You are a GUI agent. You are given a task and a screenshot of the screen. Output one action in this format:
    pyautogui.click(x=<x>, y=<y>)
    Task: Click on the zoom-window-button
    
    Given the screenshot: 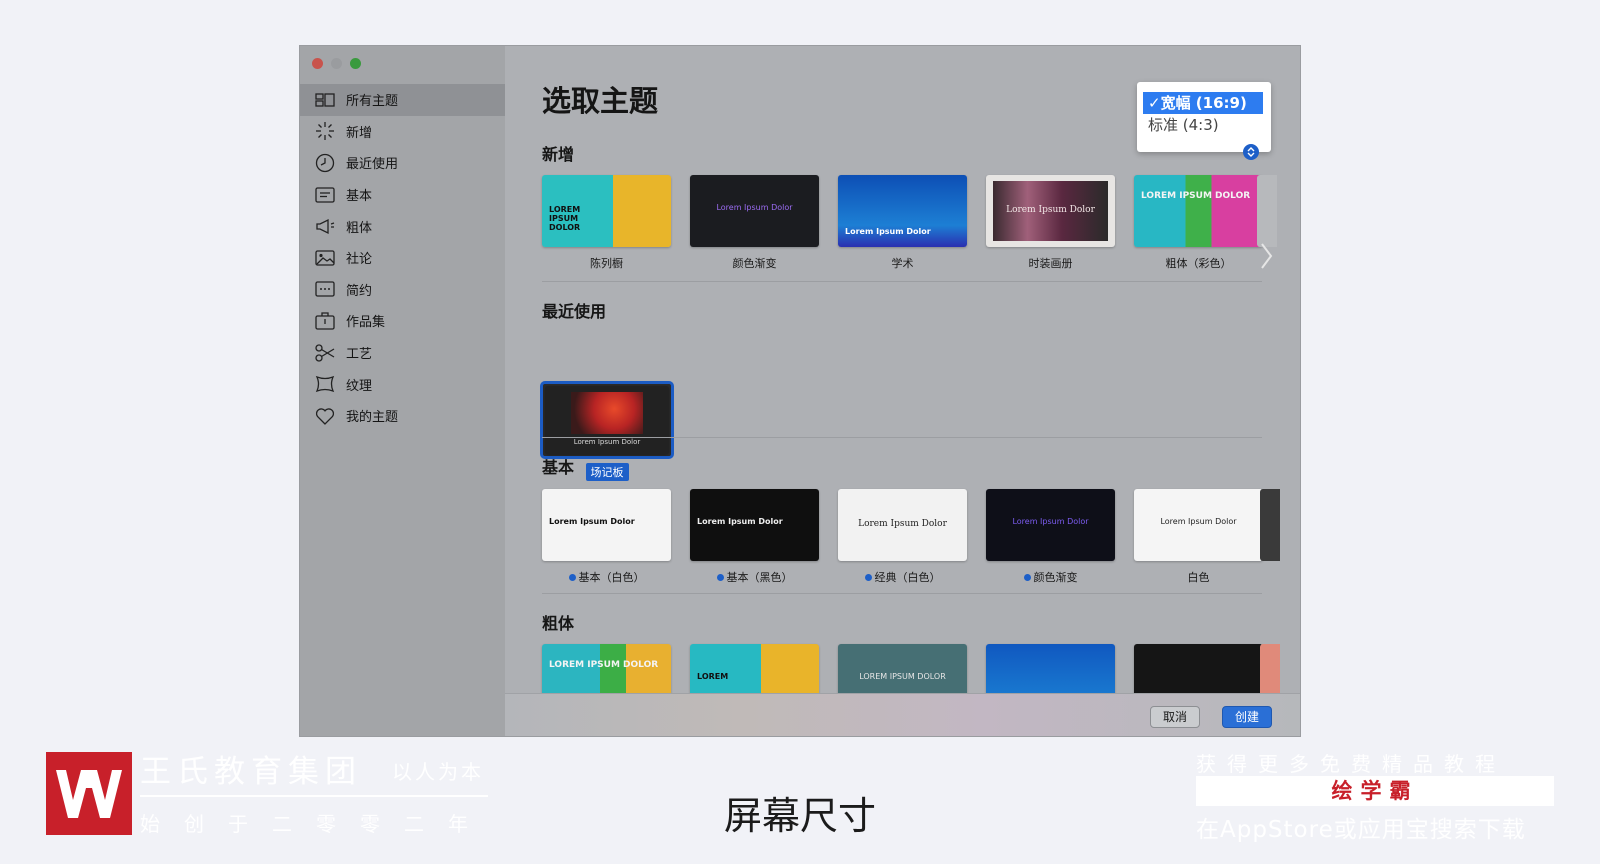 What is the action you would take?
    pyautogui.click(x=355, y=63)
    